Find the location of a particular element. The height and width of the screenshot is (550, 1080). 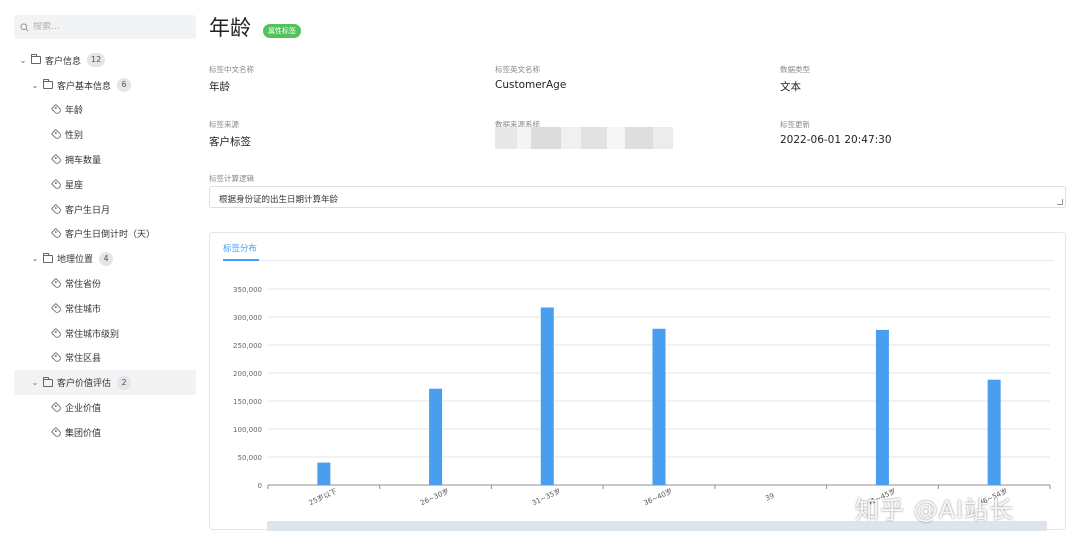

tree-item: 常住省份 is located at coordinates (105, 283).